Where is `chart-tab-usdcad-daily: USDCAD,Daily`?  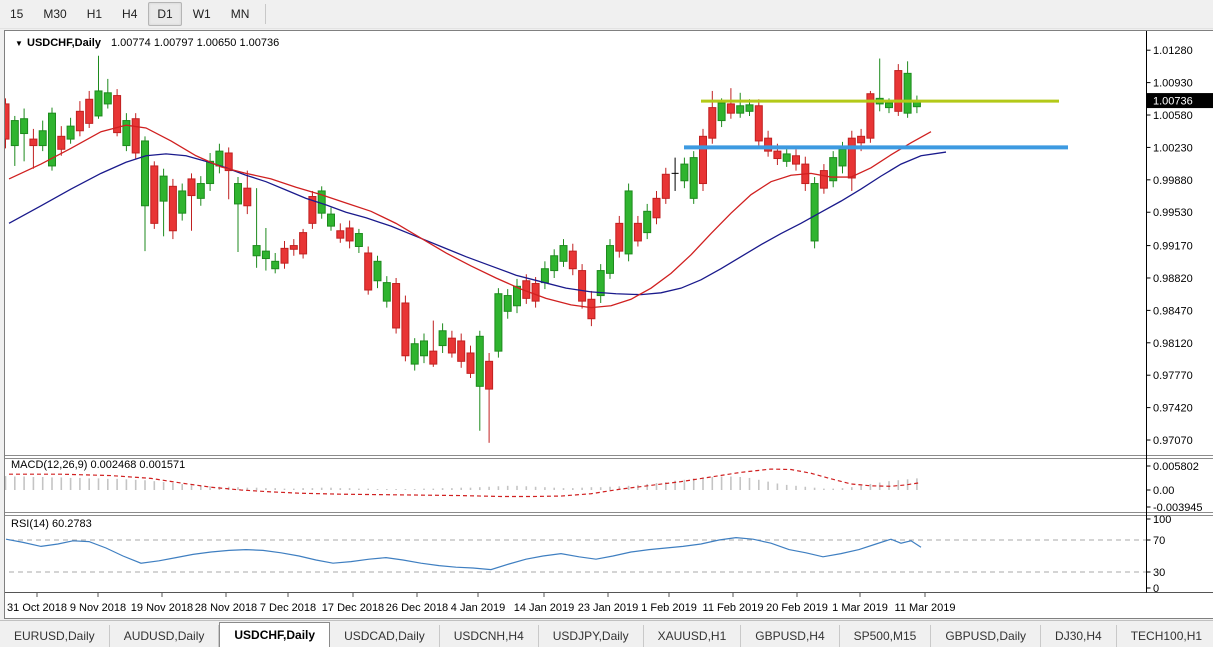
chart-tab-usdcad-daily: USDCAD,Daily is located at coordinates (385, 636).